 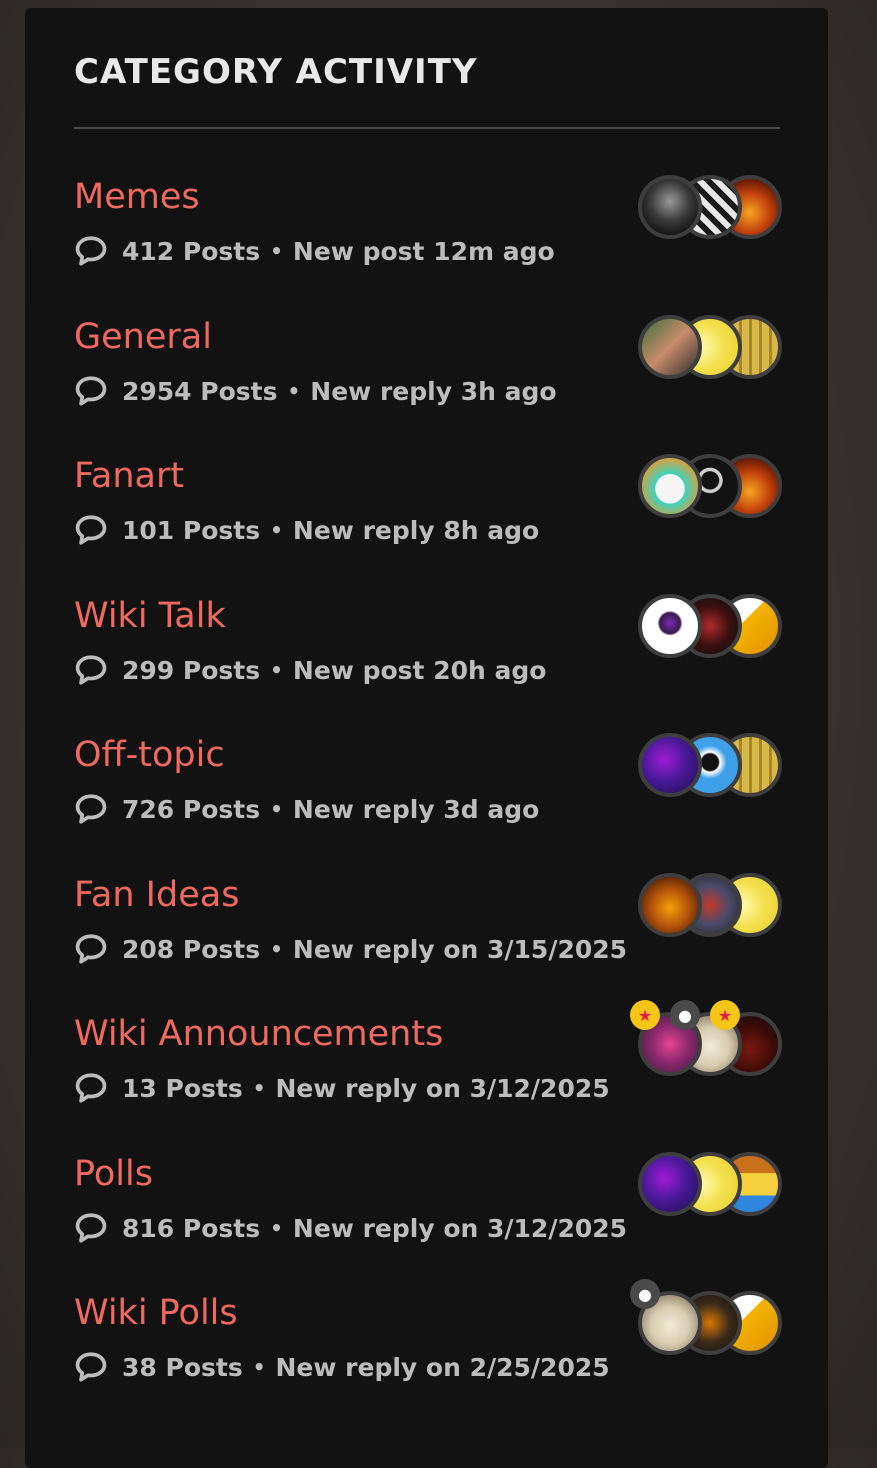 What do you see at coordinates (150, 616) in the screenshot?
I see `category-name-link: Wiki Talk` at bounding box center [150, 616].